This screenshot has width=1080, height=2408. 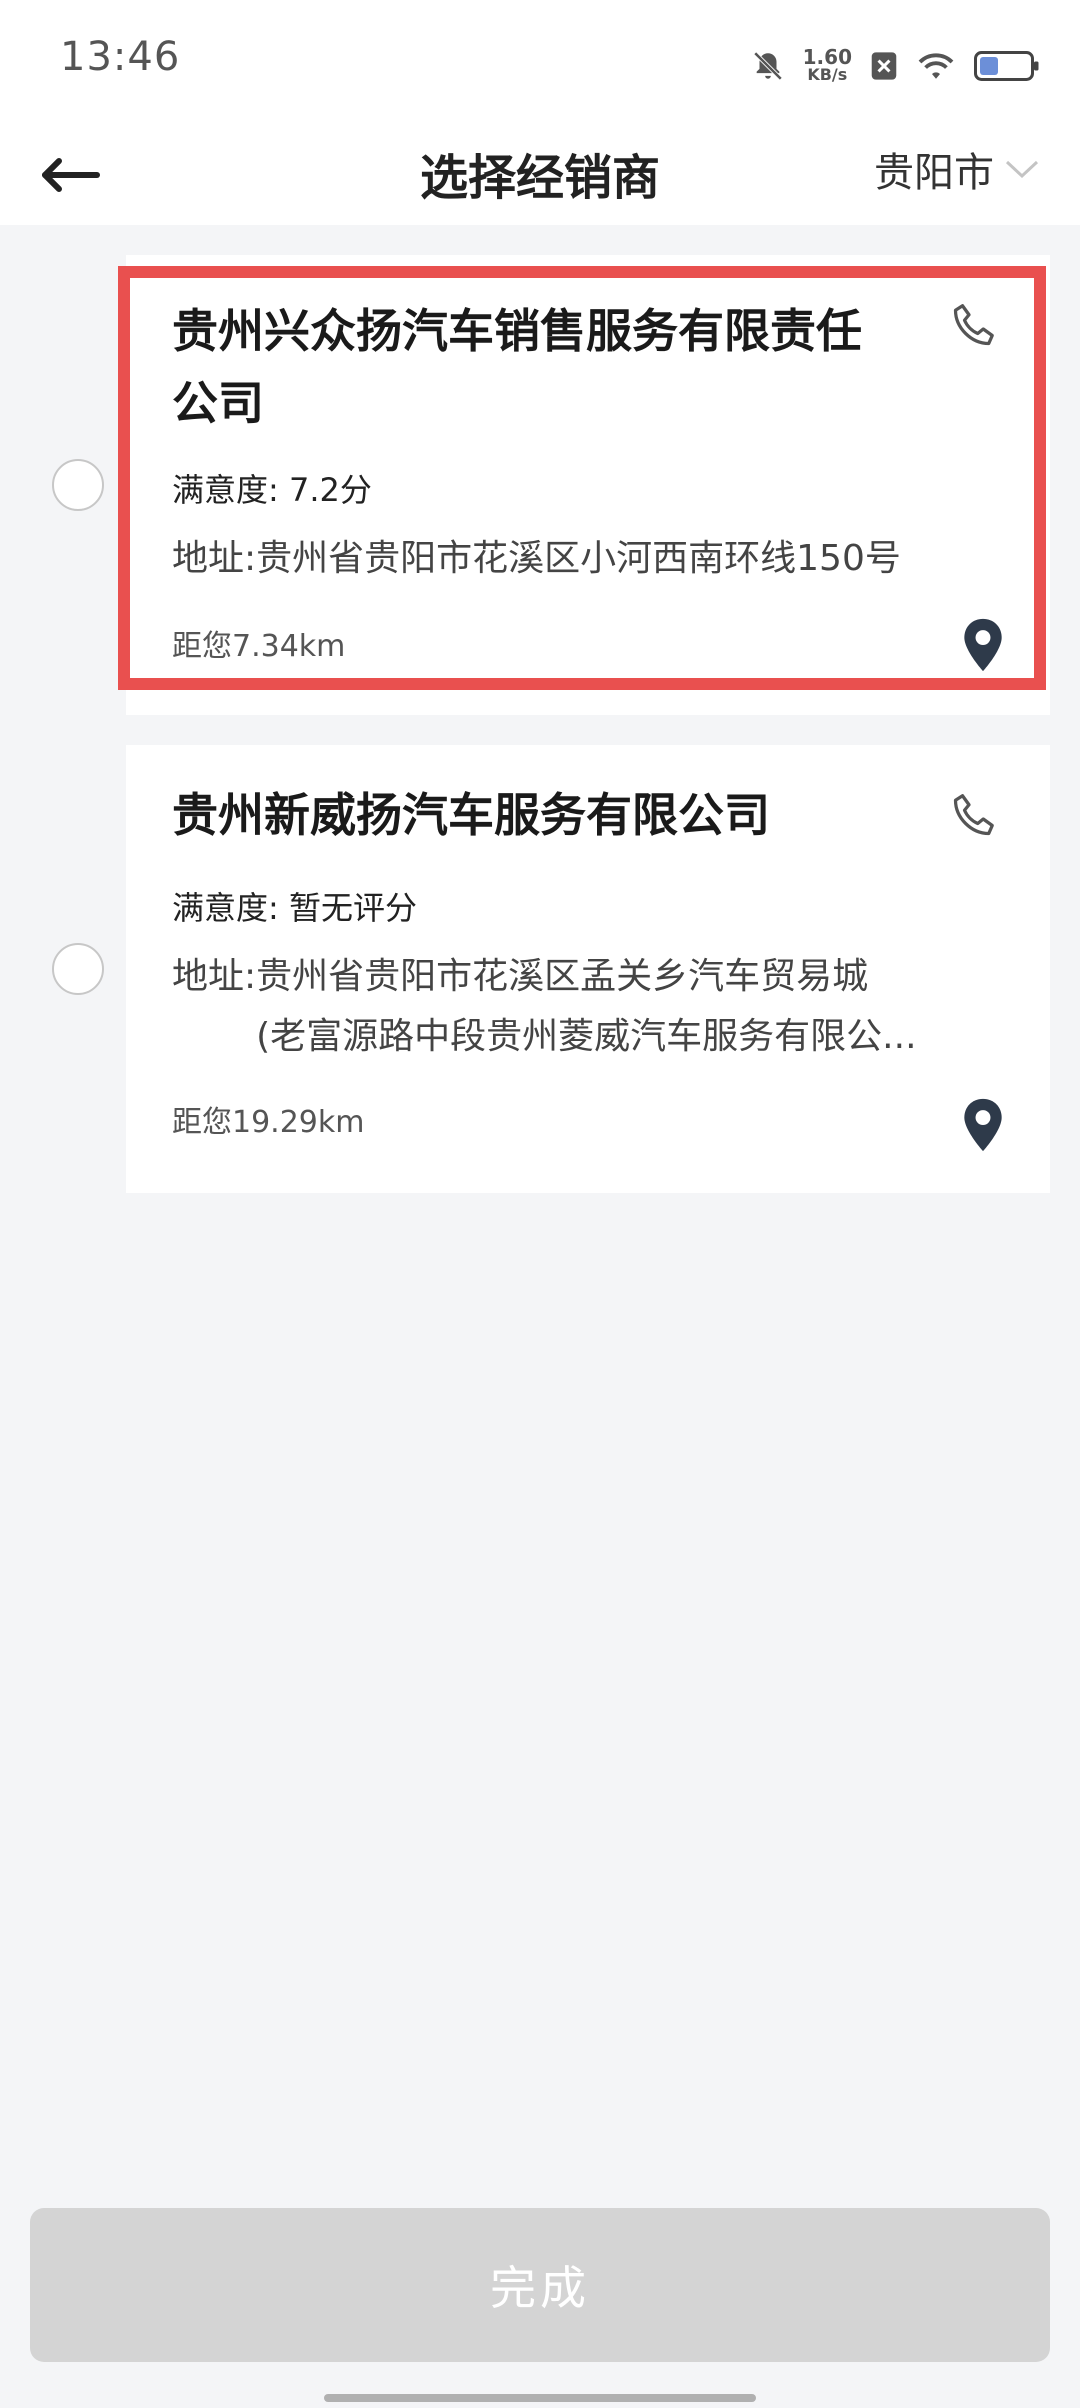 What do you see at coordinates (827, 74) in the screenshot?
I see `net-speed-unit: KB/s` at bounding box center [827, 74].